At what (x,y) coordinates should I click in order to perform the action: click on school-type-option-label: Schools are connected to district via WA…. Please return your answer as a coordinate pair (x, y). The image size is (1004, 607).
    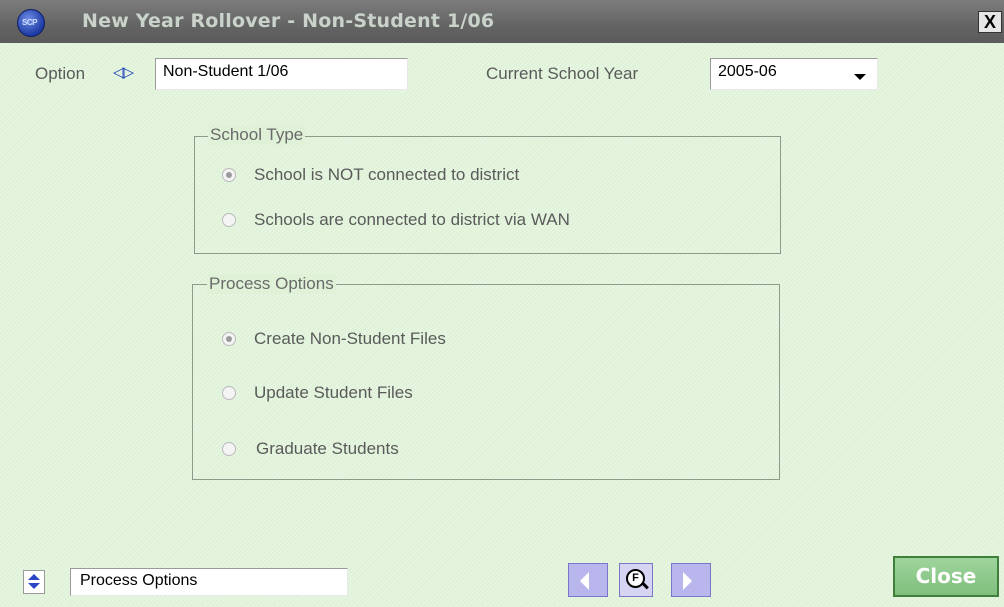
    Looking at the image, I should click on (412, 219).